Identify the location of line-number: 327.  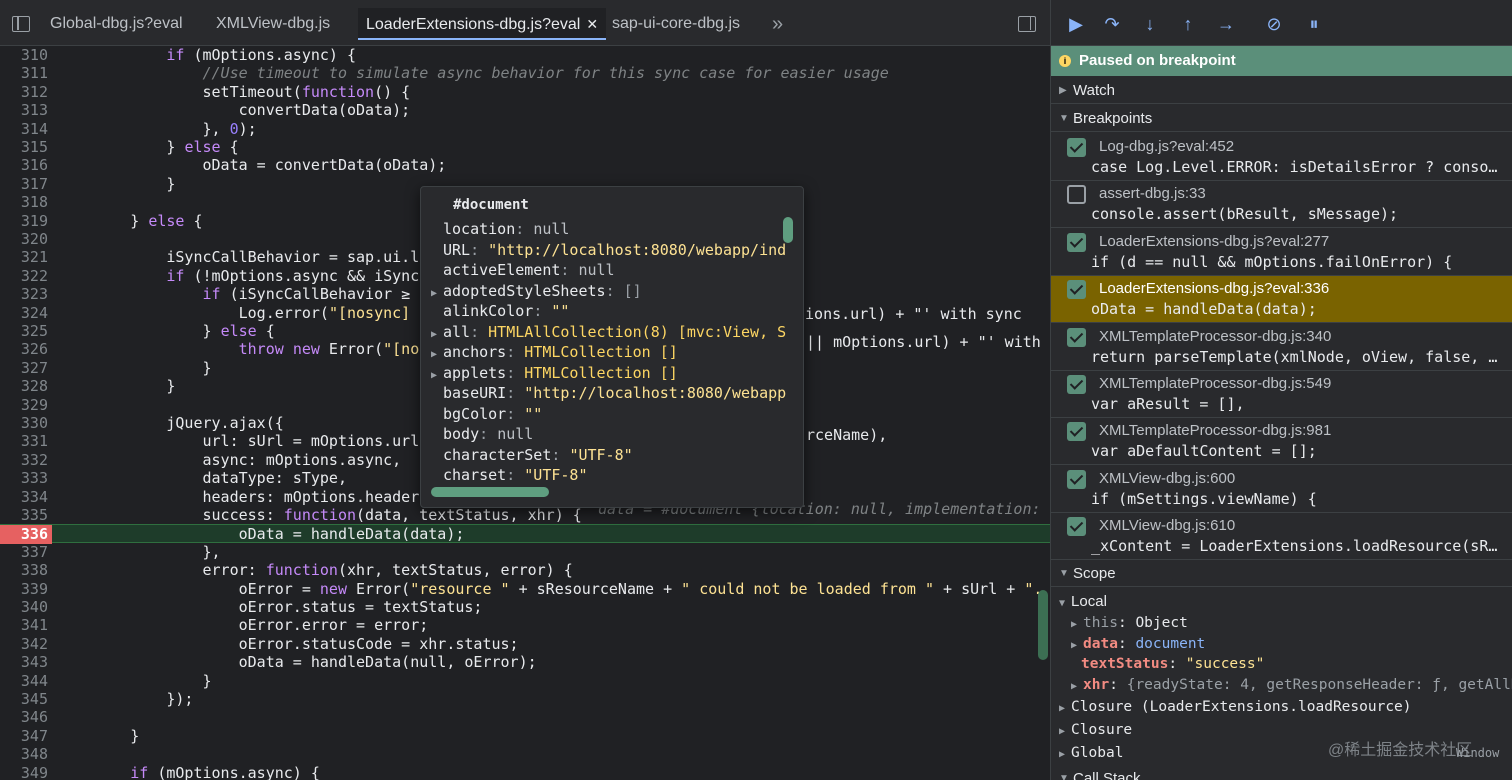
(24, 368).